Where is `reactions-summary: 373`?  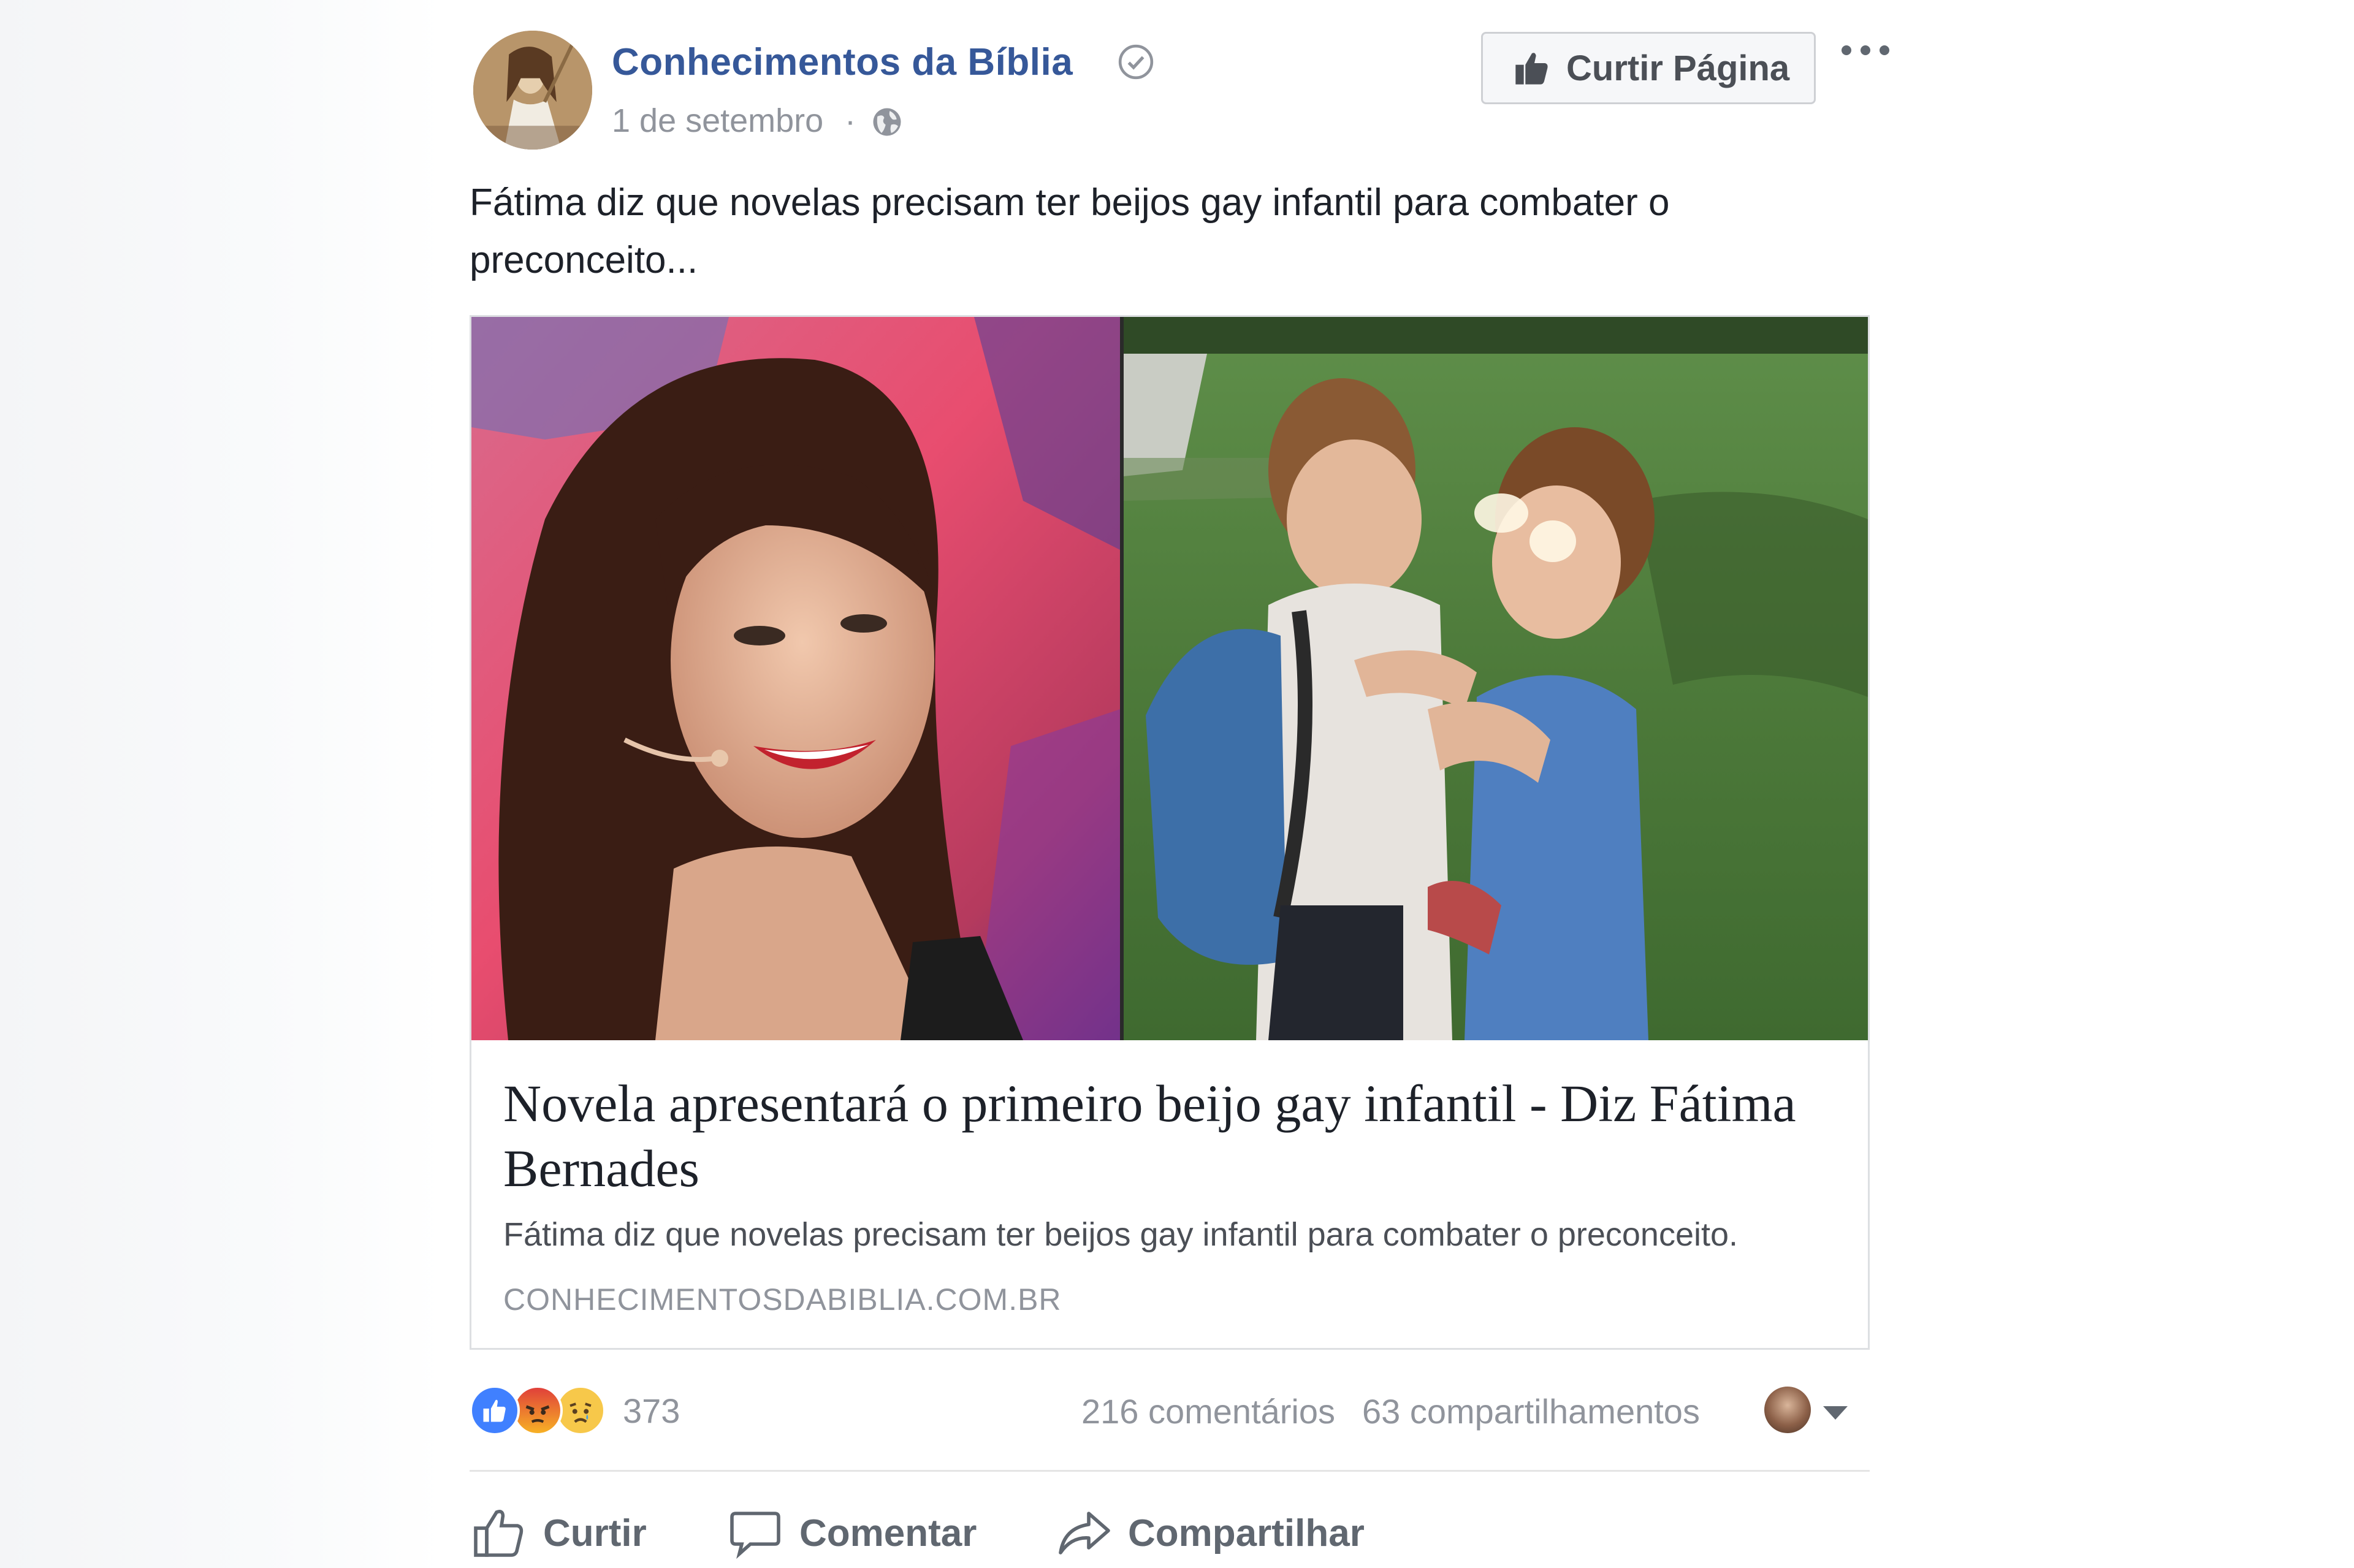
reactions-summary: 373 is located at coordinates (575, 1410).